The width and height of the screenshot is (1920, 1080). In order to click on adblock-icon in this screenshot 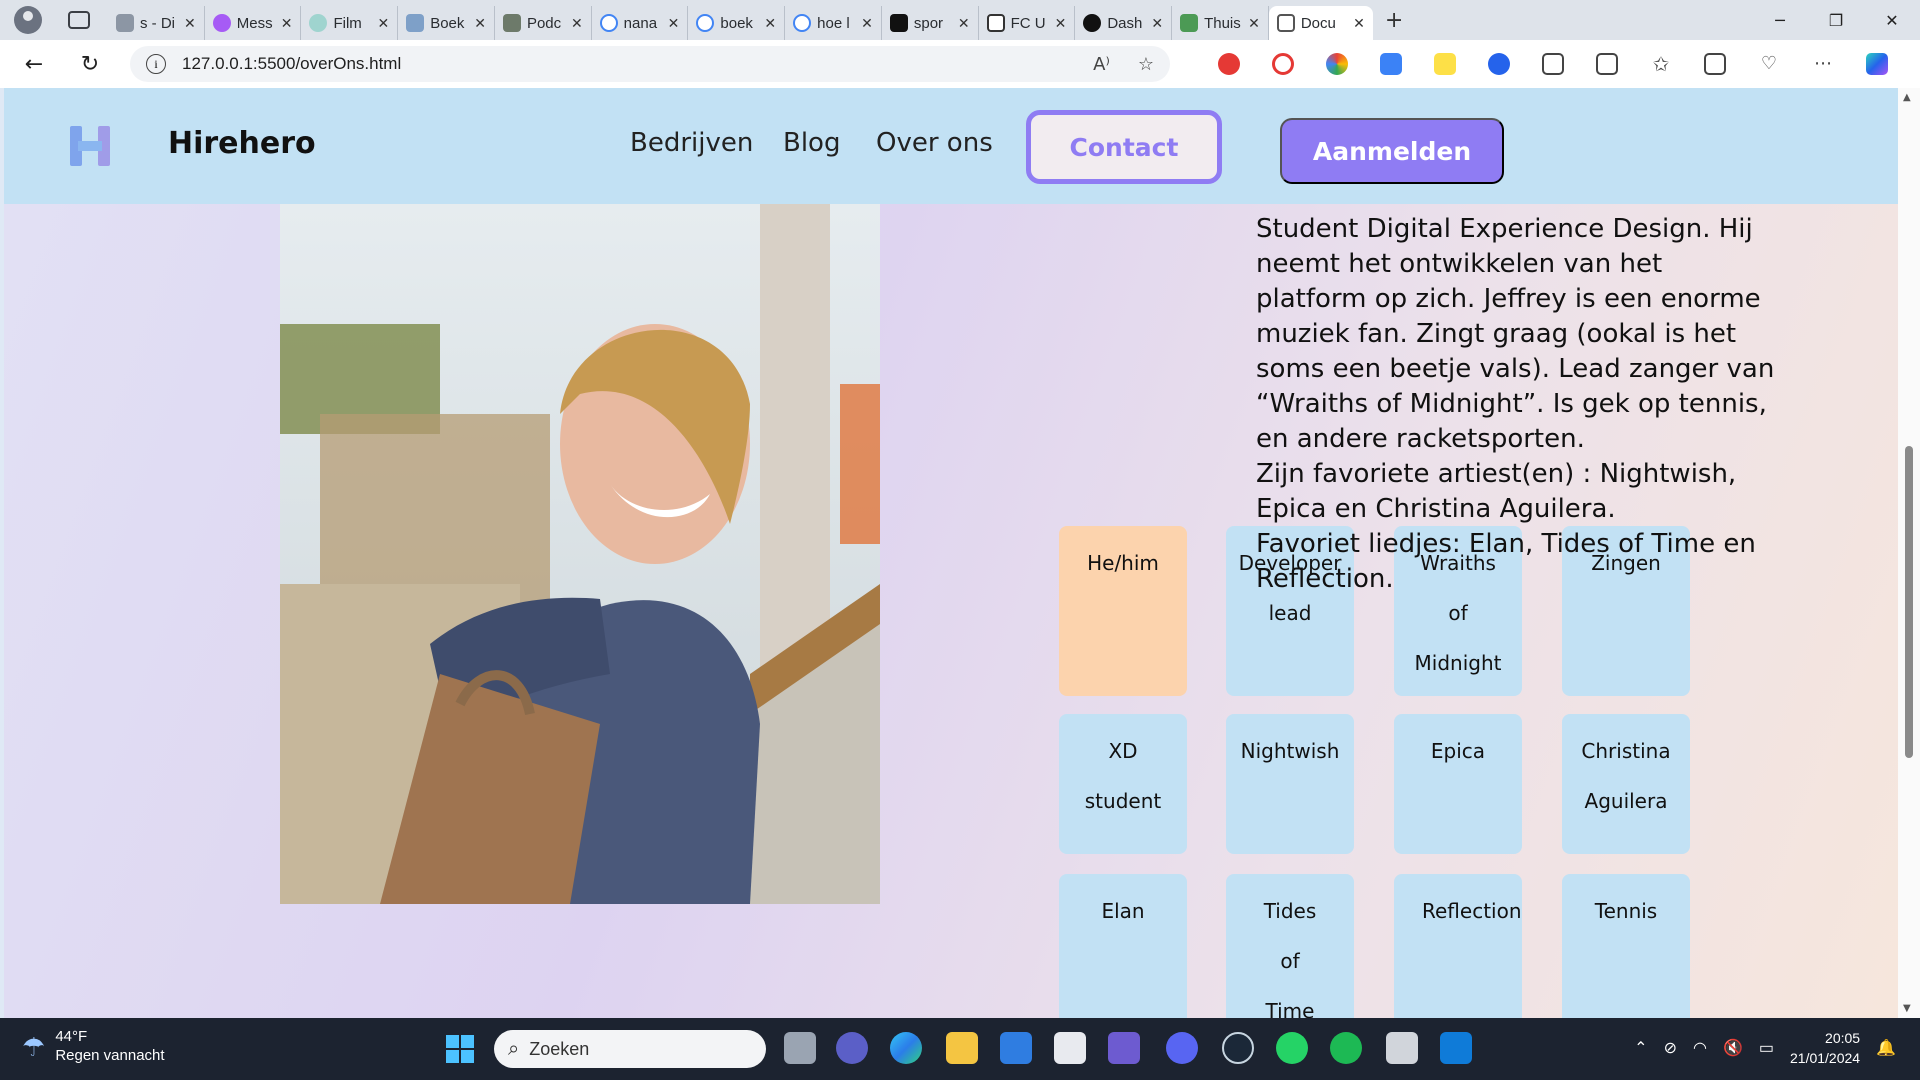, I will do `click(1229, 64)`.